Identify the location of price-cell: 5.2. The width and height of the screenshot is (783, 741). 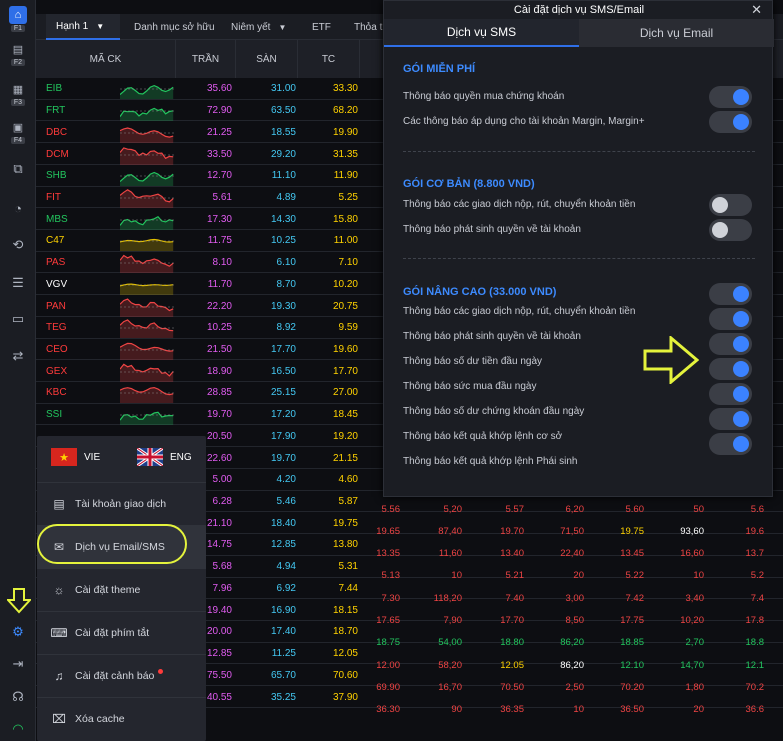
(757, 576).